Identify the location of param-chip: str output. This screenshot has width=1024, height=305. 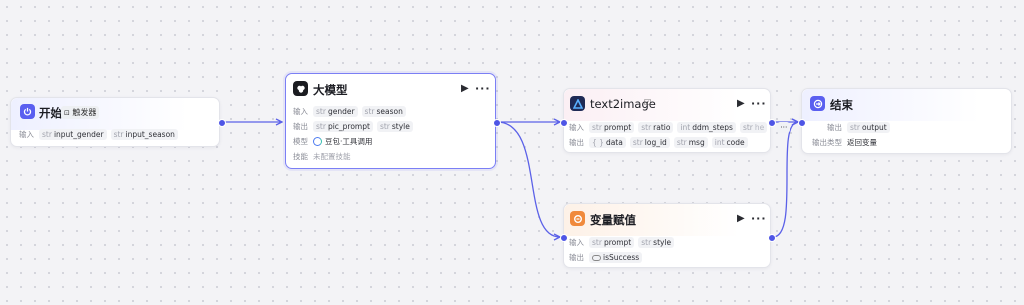
(868, 127).